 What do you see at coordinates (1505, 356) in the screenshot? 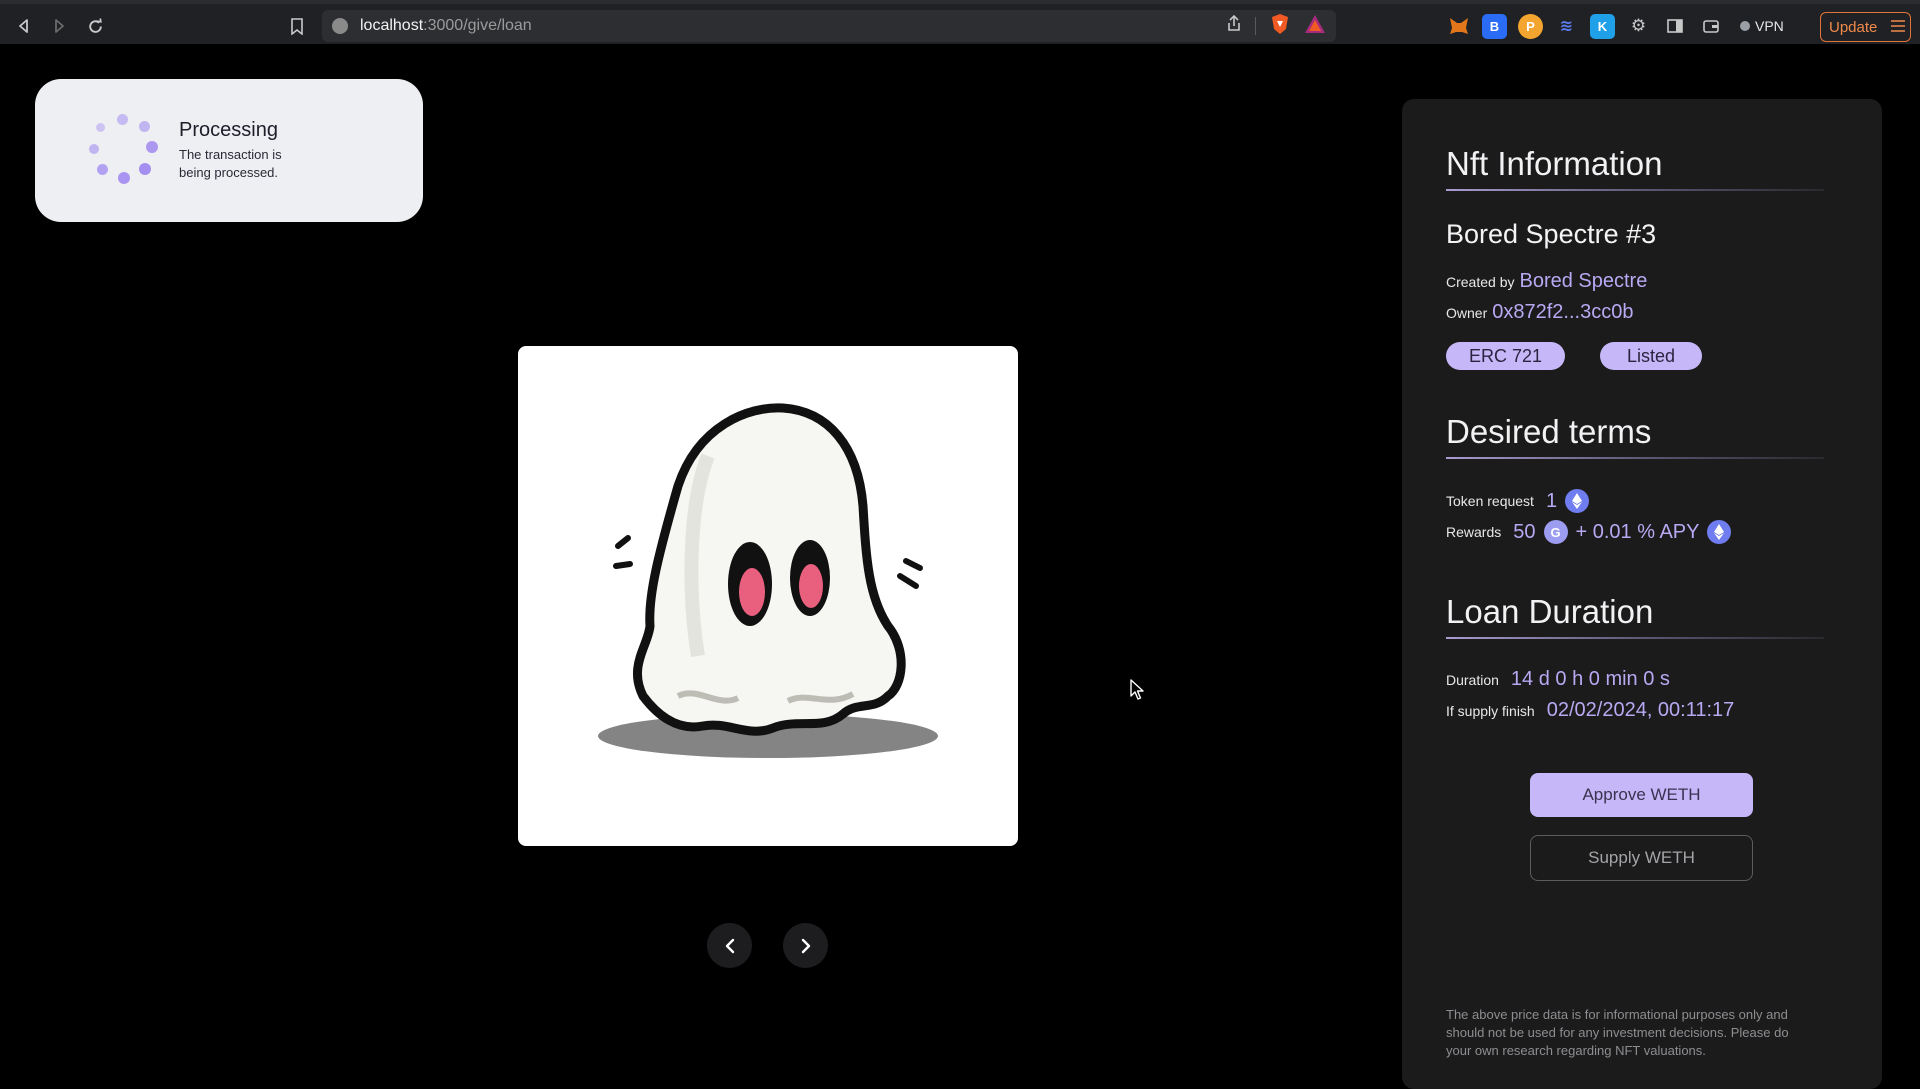
I see `token-standard-badge: ERC 721` at bounding box center [1505, 356].